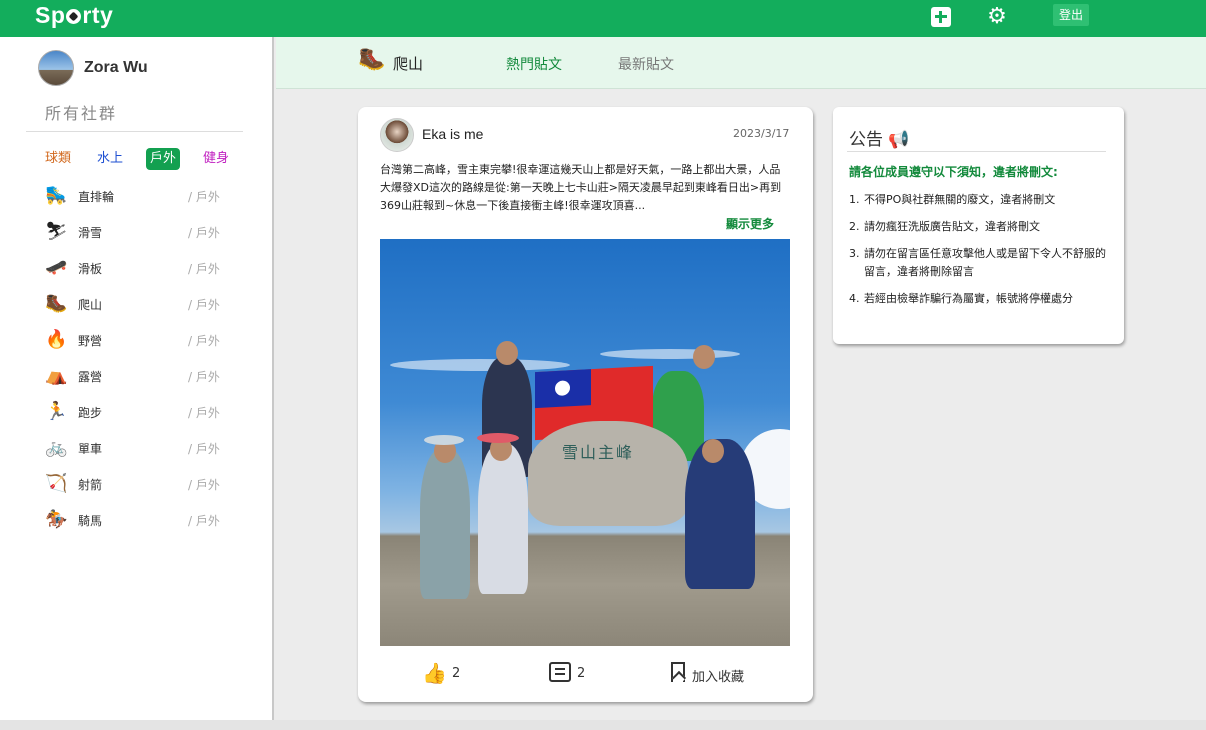 The image size is (1206, 730). I want to click on gear-icon: ⚙, so click(997, 17).